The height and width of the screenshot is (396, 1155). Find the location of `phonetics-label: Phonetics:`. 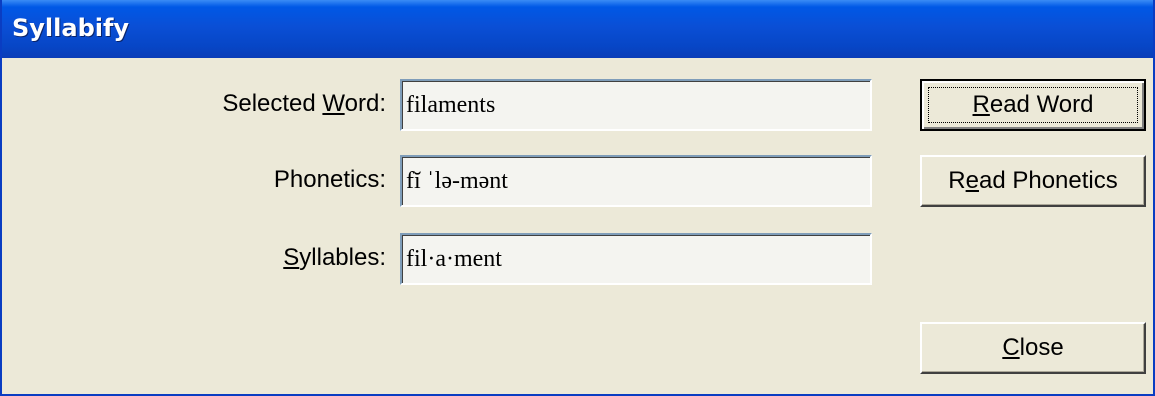

phonetics-label: Phonetics: is located at coordinates (329, 179).